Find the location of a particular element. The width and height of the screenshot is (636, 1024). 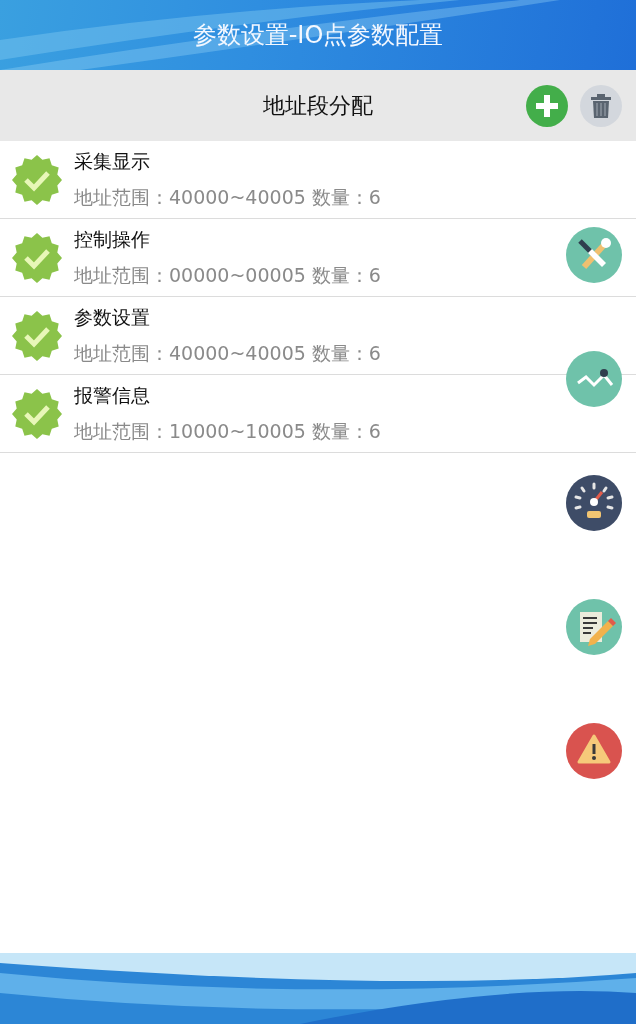

tools-button is located at coordinates (594, 255).